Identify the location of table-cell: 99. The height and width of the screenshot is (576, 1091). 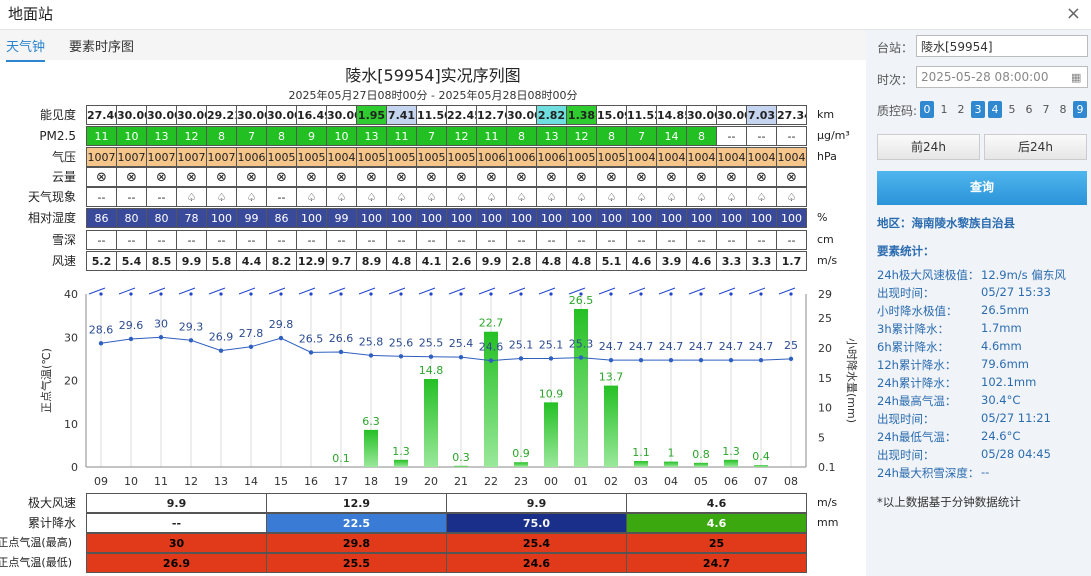
(251, 218).